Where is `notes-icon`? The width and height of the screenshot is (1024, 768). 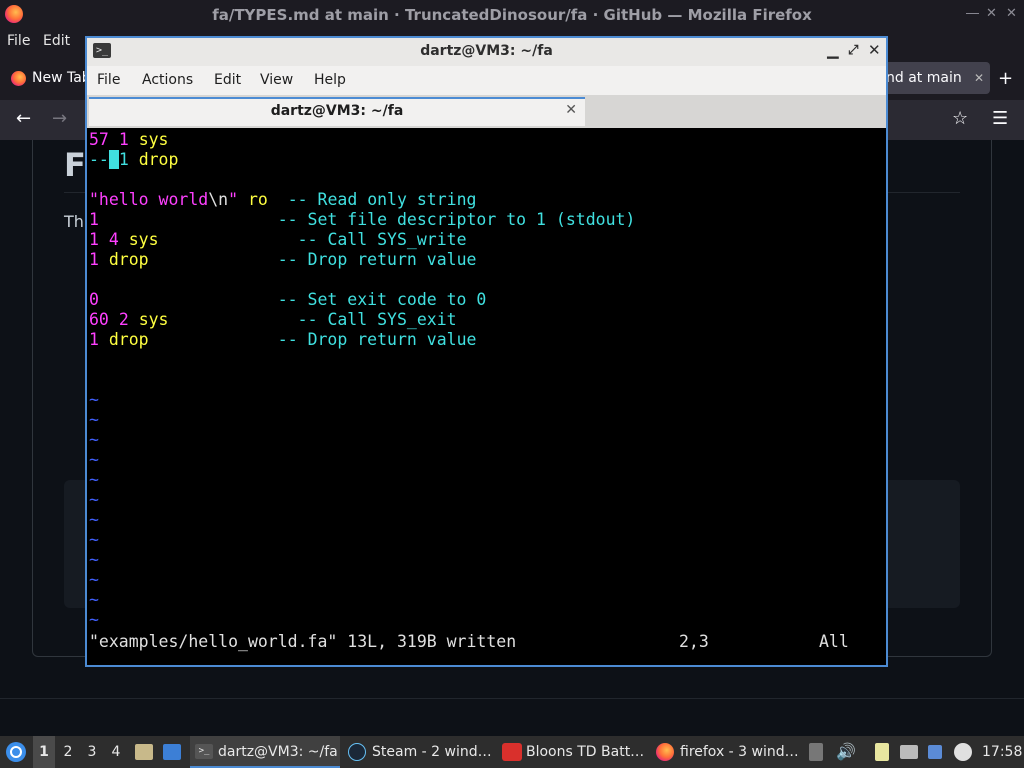 notes-icon is located at coordinates (882, 752).